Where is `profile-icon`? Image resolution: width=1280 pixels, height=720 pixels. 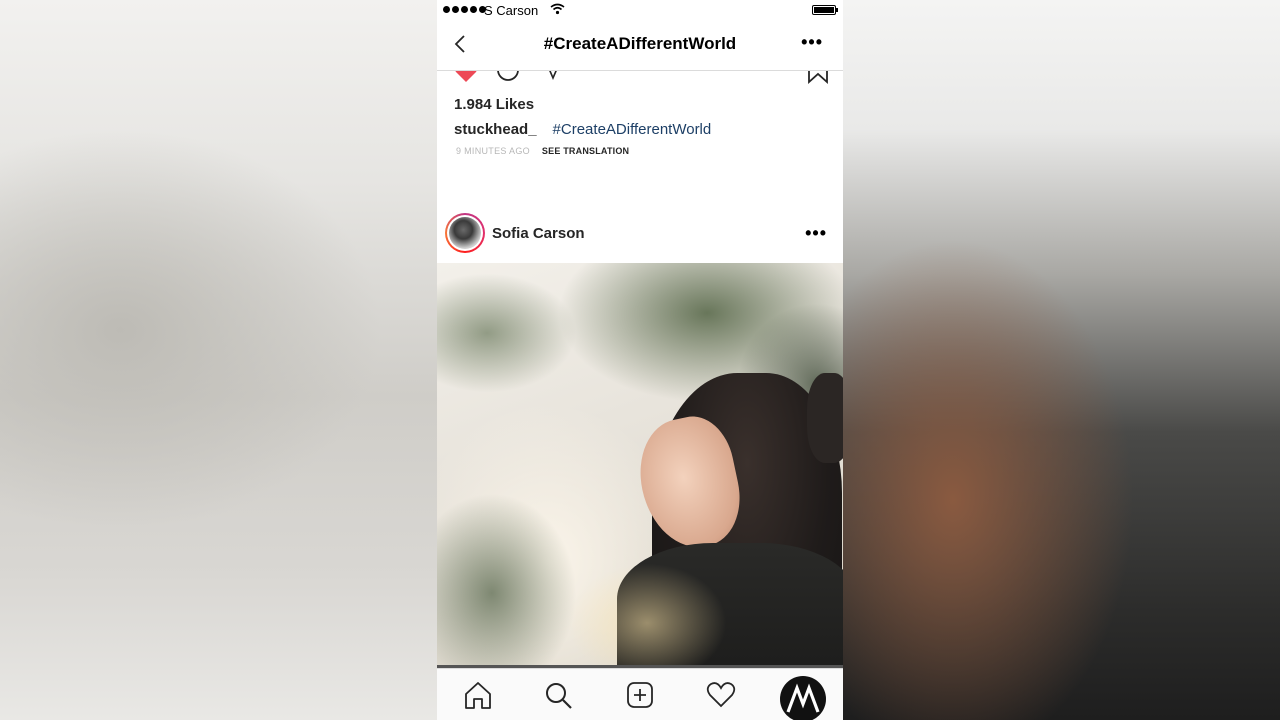 profile-icon is located at coordinates (803, 698).